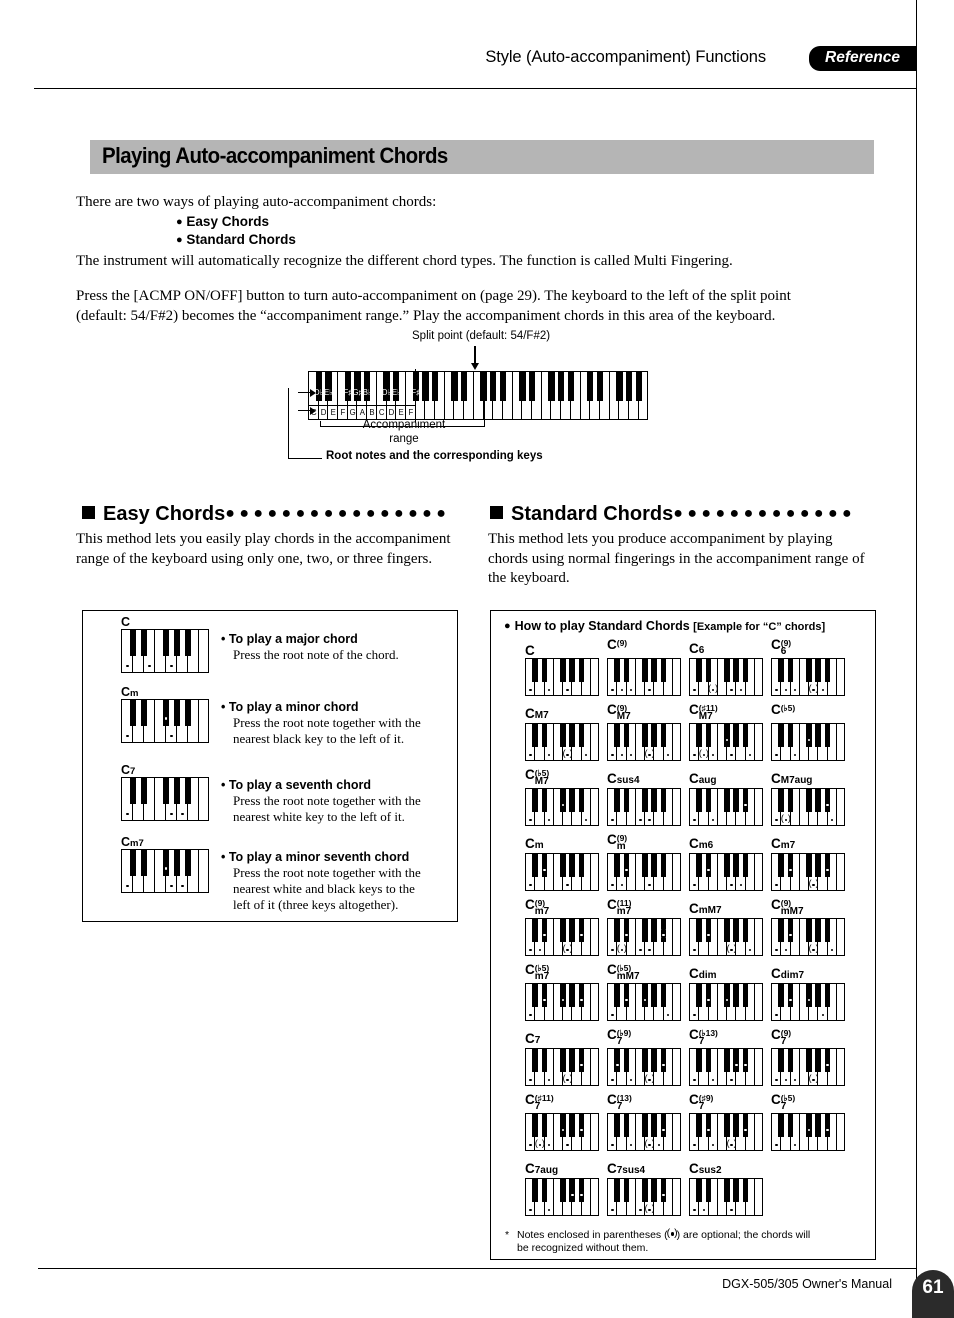 The height and width of the screenshot is (1318, 954). What do you see at coordinates (562, 797) in the screenshot?
I see `standard-chord-cell: C (♭5) M7` at bounding box center [562, 797].